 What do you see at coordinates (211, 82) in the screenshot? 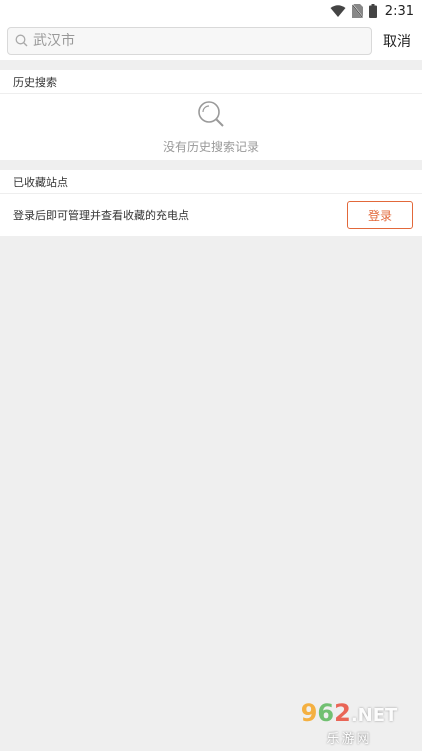
I see `history-section-title: 历史搜索` at bounding box center [211, 82].